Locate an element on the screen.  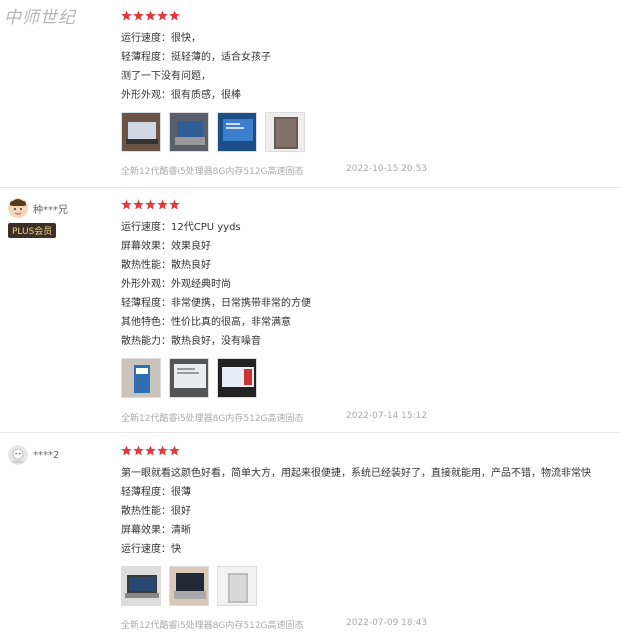
reviewer-name: ****2 is located at coordinates (46, 455).